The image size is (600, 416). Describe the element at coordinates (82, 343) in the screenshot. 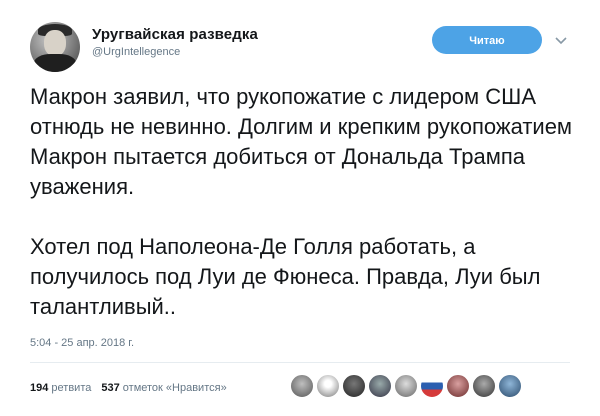

I see `tweet-timestamp: 5:04 - 25 апр. 2018 г.` at that location.